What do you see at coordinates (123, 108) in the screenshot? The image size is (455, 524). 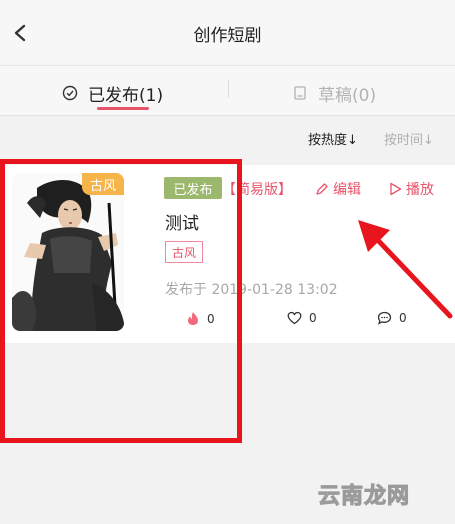 I see `active-tab-indicator` at bounding box center [123, 108].